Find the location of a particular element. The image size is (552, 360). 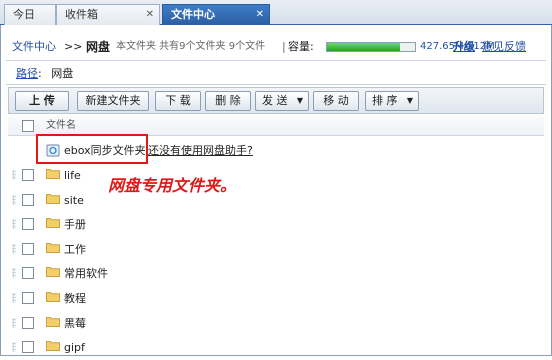

quota-bar is located at coordinates (371, 47).